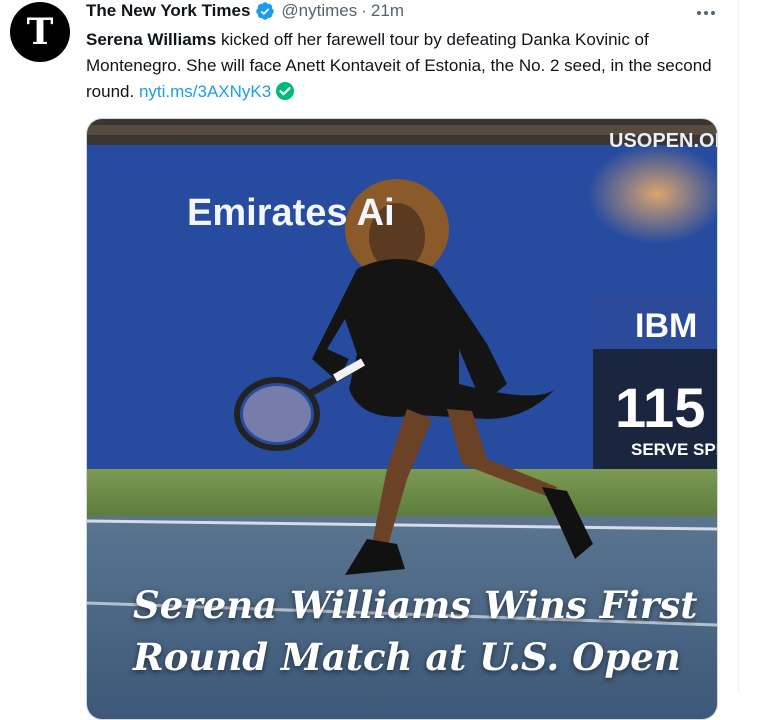  I want to click on nyt-logo-icon: T, so click(40, 32).